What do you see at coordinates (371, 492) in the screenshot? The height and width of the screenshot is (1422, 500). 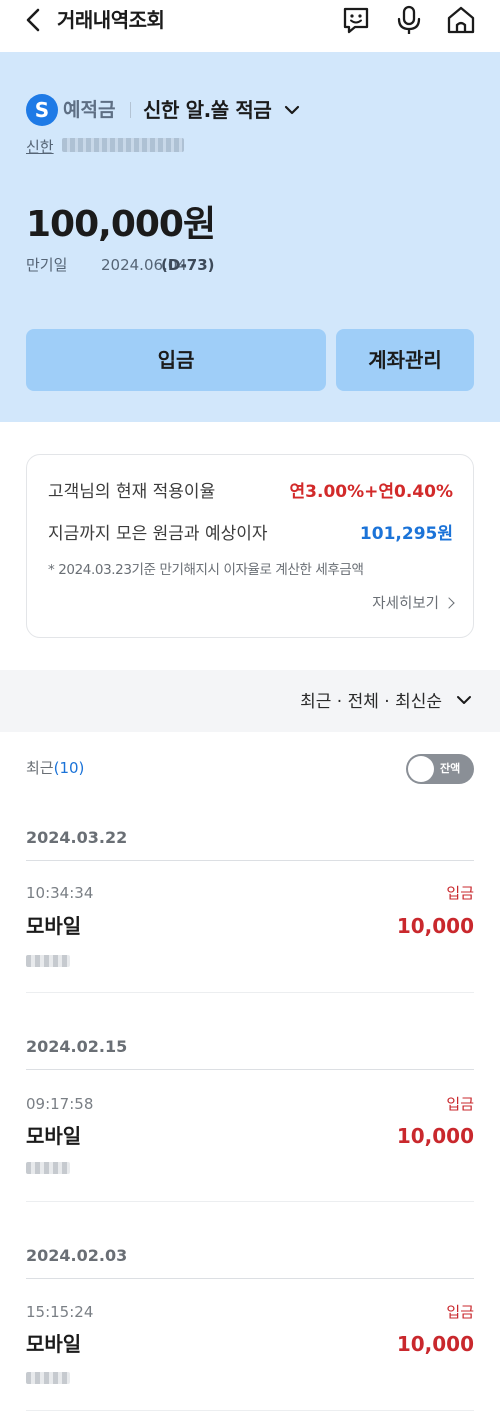 I see `interest-rate-value: 연3.00%+연0.40%` at bounding box center [371, 492].